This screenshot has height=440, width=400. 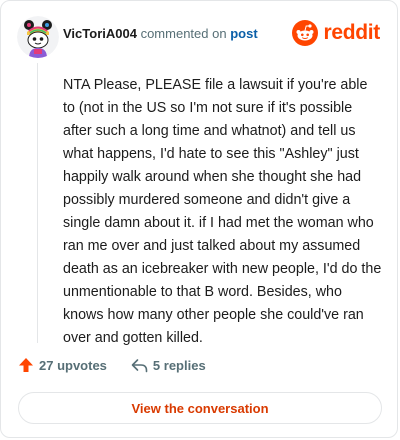 I want to click on reddit-brand: reddit, so click(x=336, y=33).